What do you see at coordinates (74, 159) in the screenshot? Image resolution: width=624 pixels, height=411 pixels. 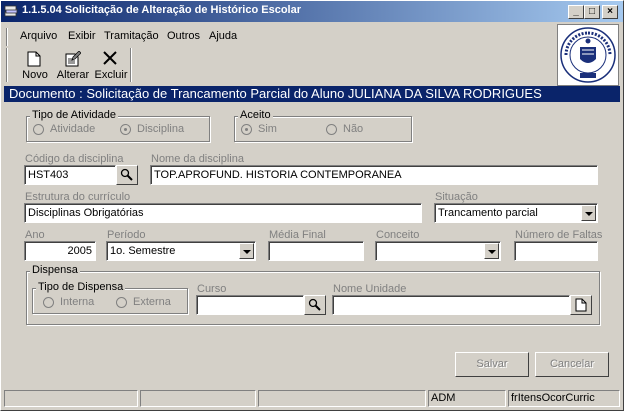 I see `codigo-disciplina-label: Código da disciplina` at bounding box center [74, 159].